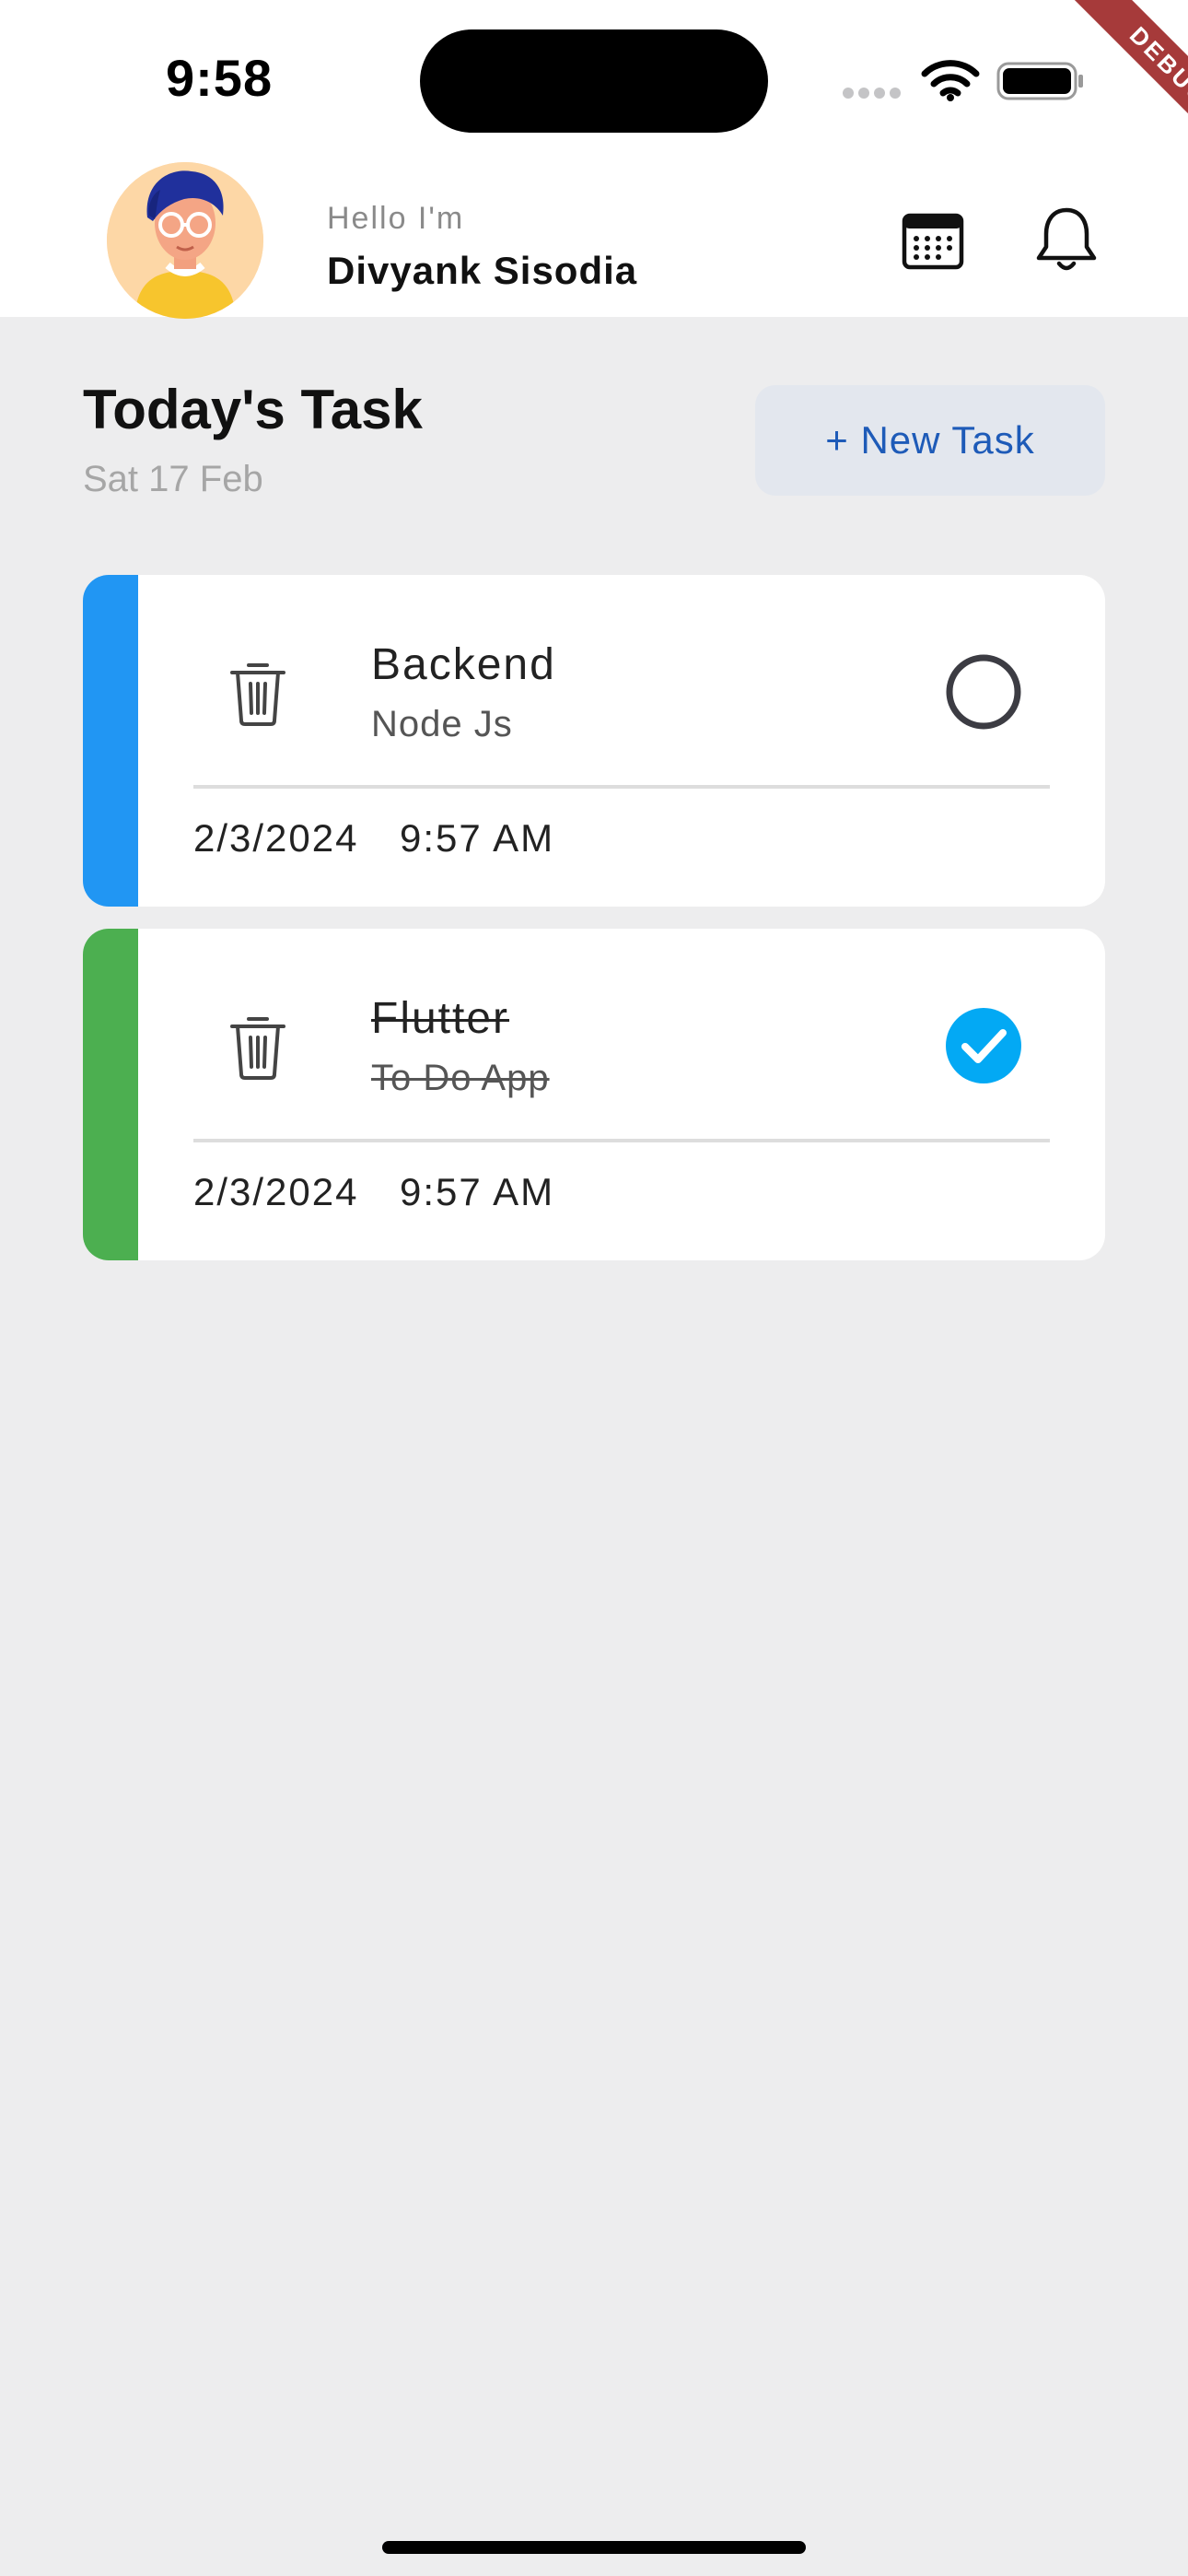  What do you see at coordinates (951, 80) in the screenshot?
I see `wifi-icon` at bounding box center [951, 80].